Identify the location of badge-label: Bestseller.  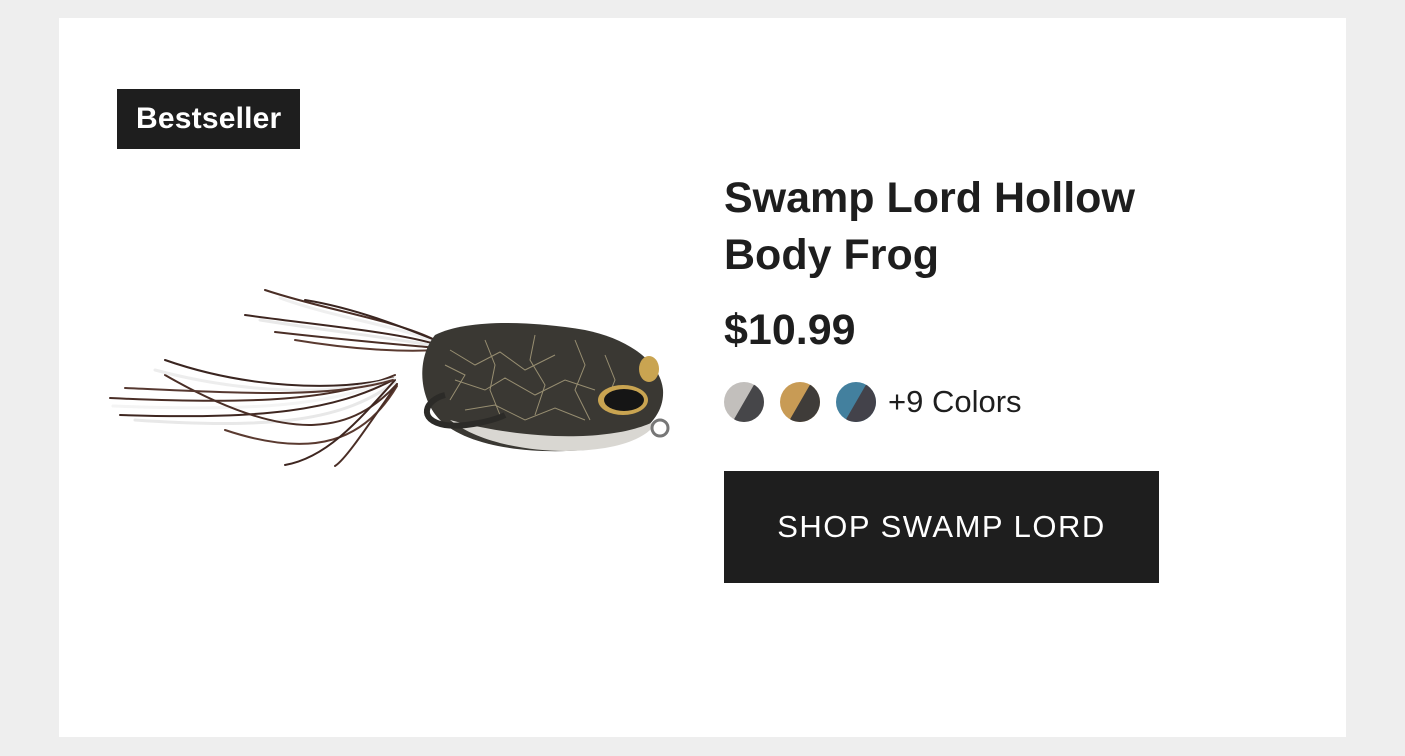
(209, 118).